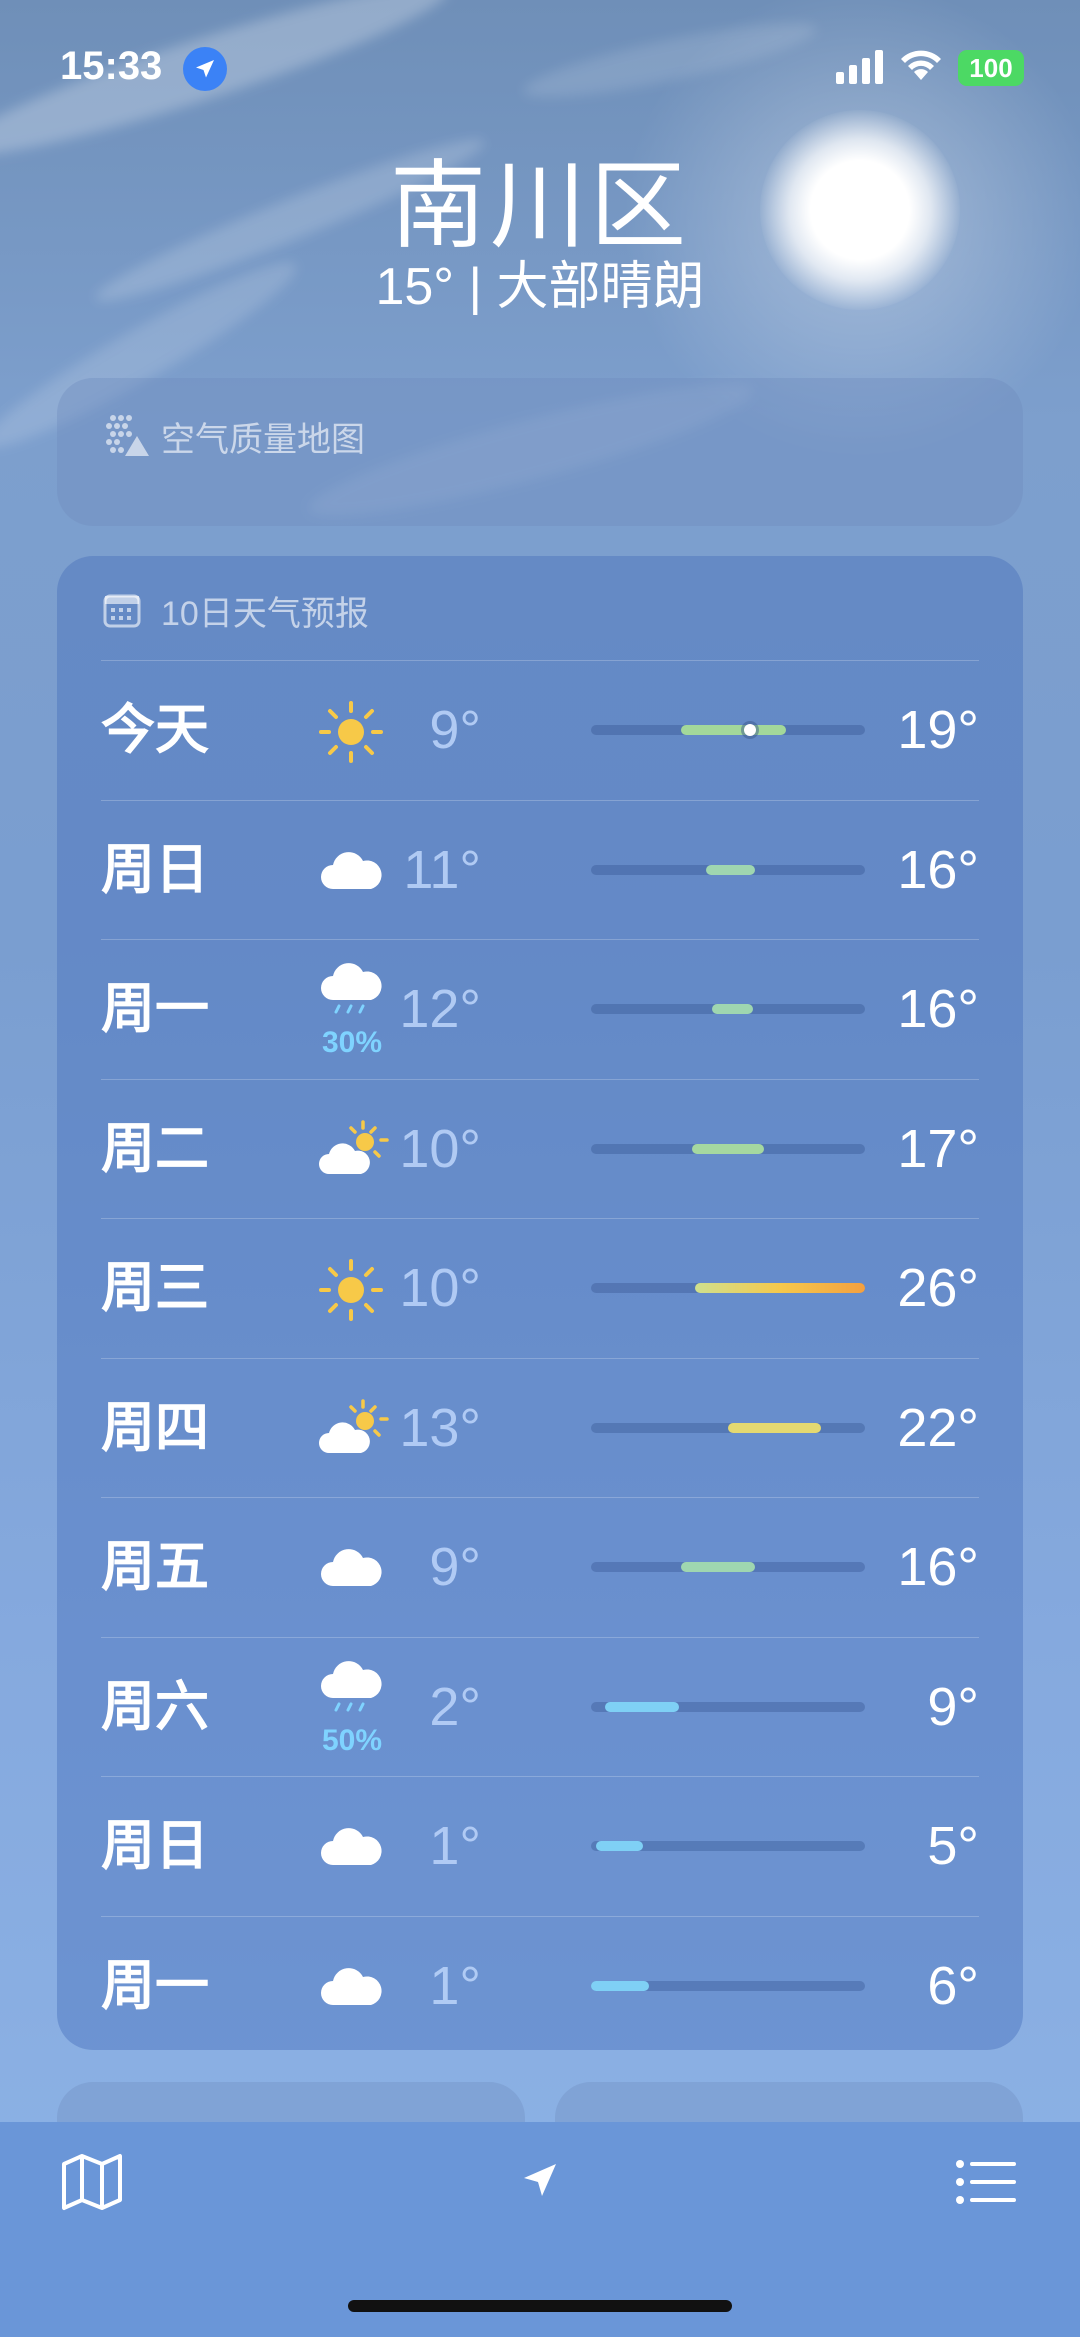  I want to click on forecast-day-label: 周五, so click(155, 1567).